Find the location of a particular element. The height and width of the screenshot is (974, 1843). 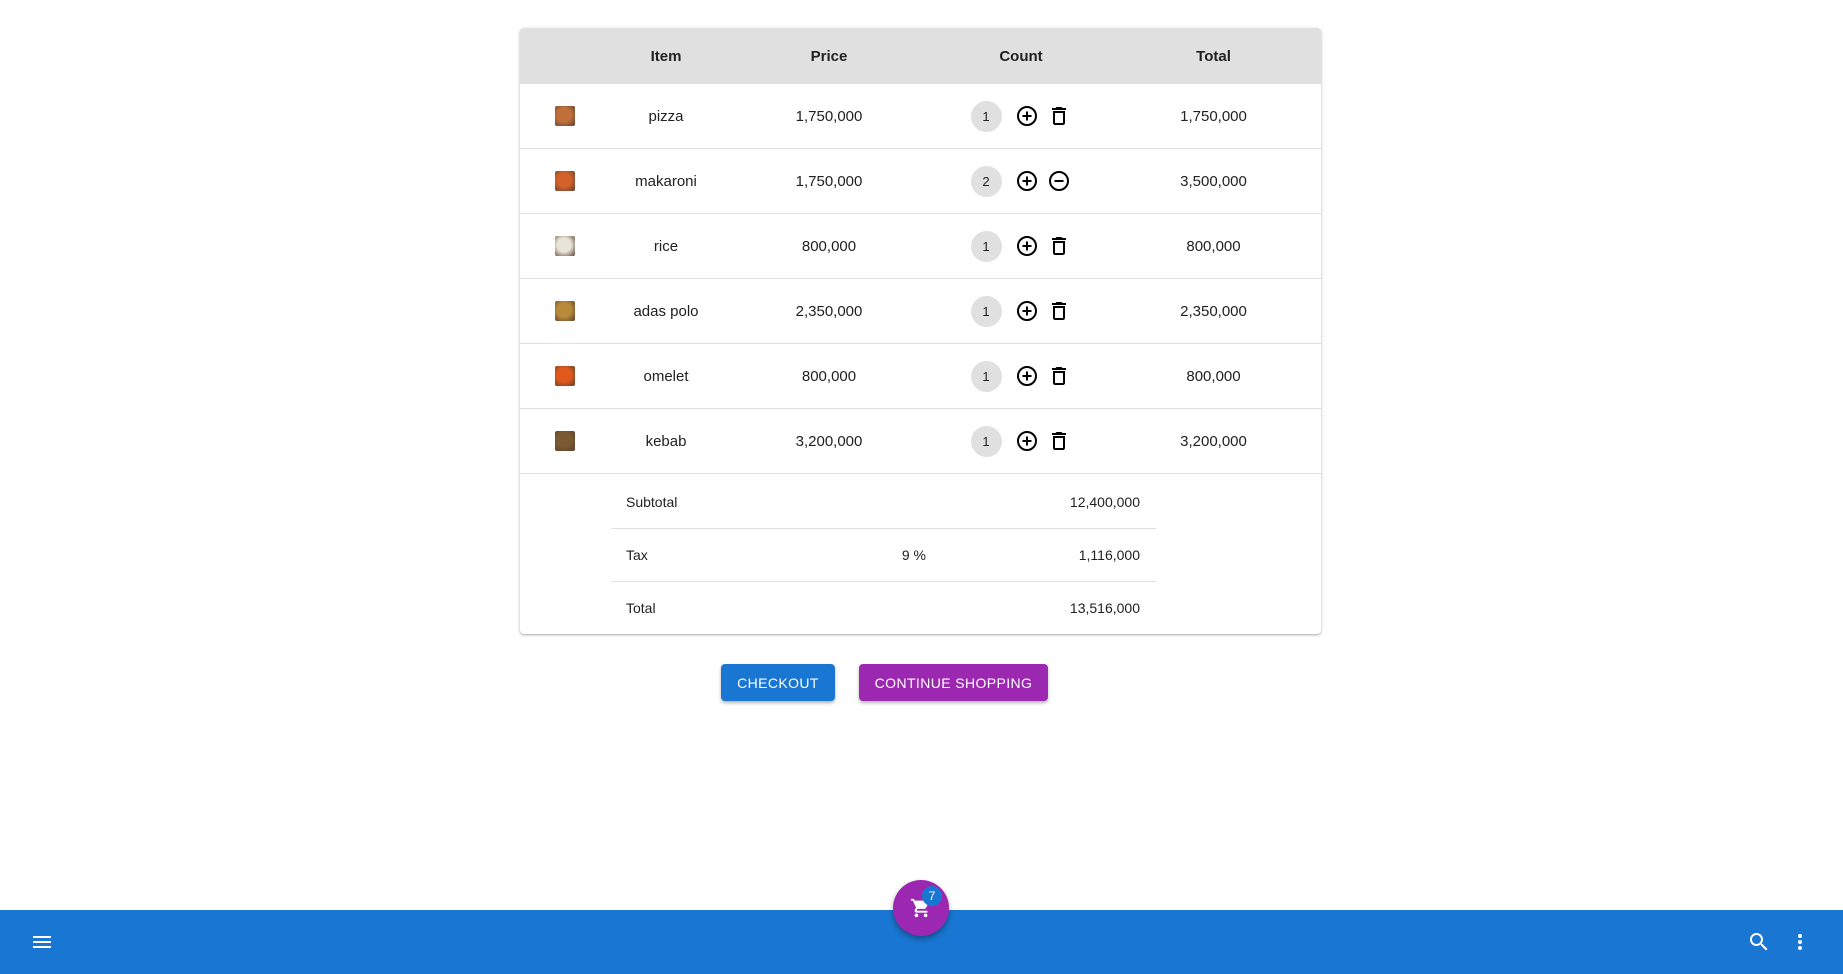

header-price: Price is located at coordinates (829, 56).